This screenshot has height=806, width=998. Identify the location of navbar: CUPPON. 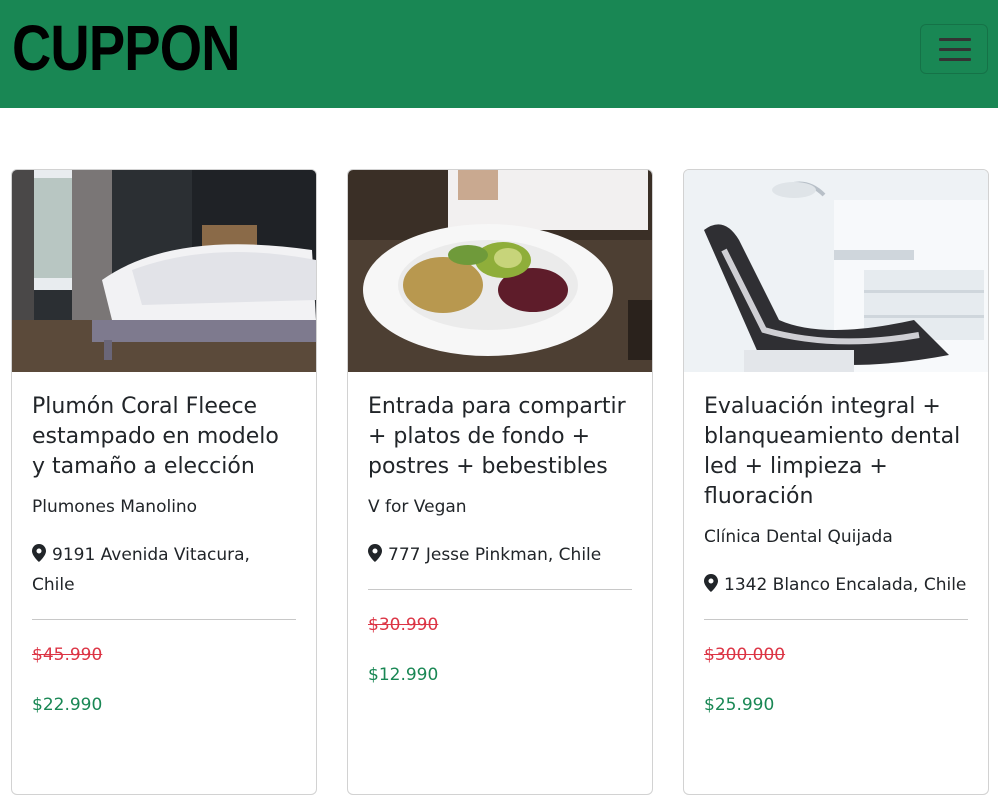
(499, 54).